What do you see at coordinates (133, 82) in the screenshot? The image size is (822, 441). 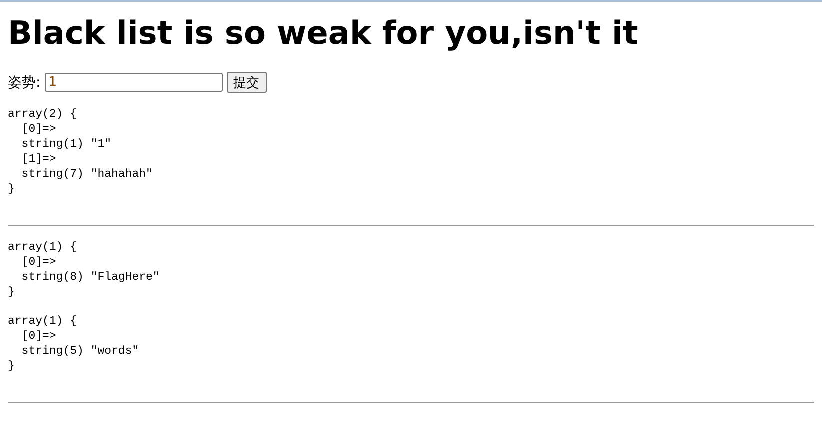 I see `input-field: 1` at bounding box center [133, 82].